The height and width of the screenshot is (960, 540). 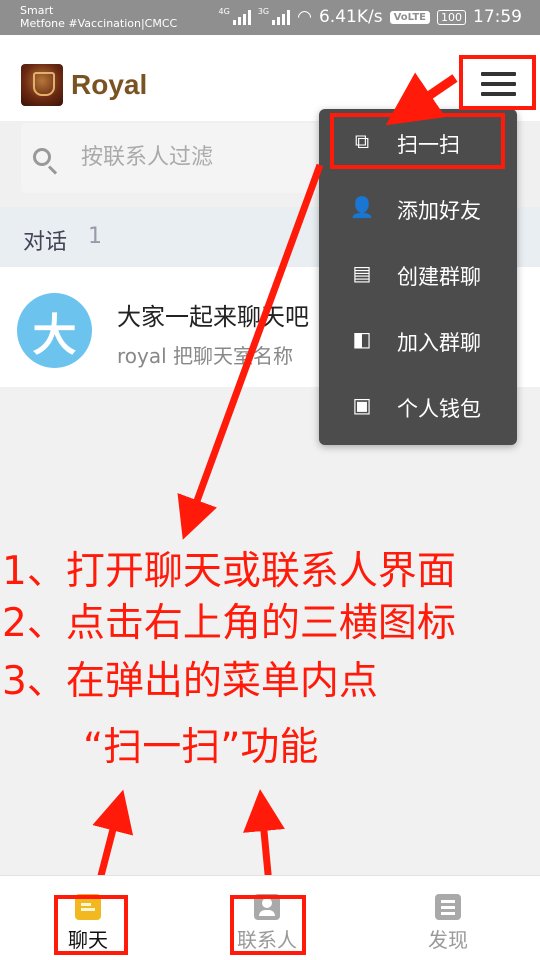 I want to click on menu-item-wallet: ▣ 个人钱包, so click(x=418, y=406).